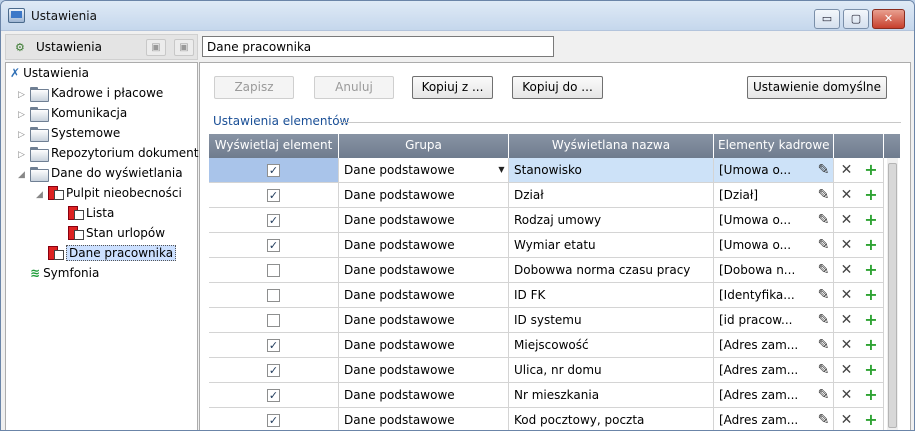 This screenshot has height=431, width=915. I want to click on display-name-cell: ID FK, so click(611, 295).